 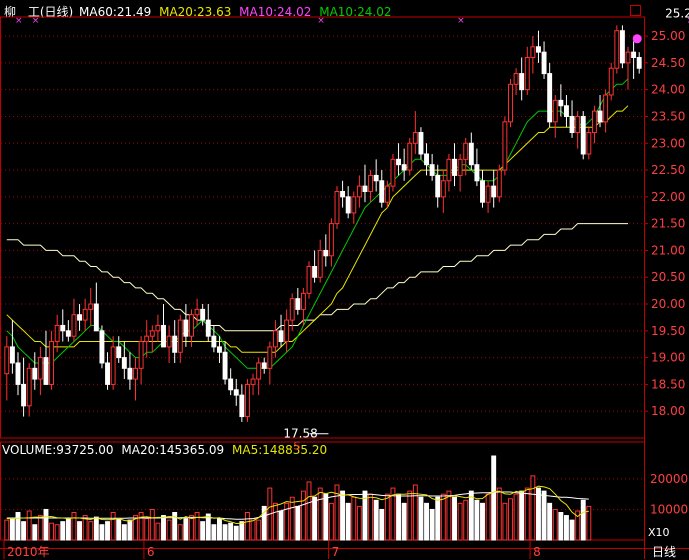 What do you see at coordinates (659, 532) in the screenshot?
I see `volume-unit-label: X10` at bounding box center [659, 532].